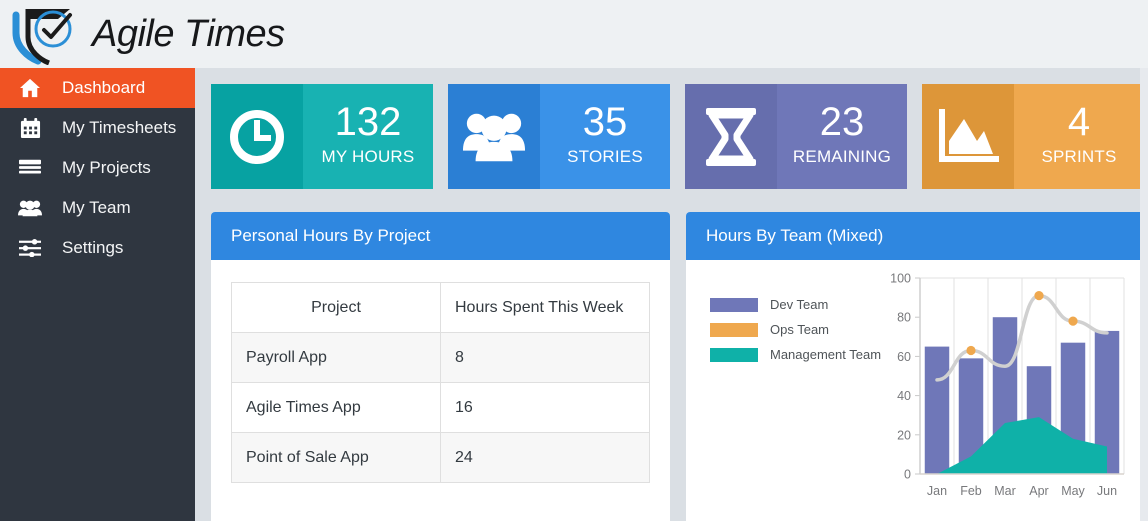 This screenshot has width=1148, height=521. Describe the element at coordinates (545, 457) in the screenshot. I see `cell-hours: 24` at that location.